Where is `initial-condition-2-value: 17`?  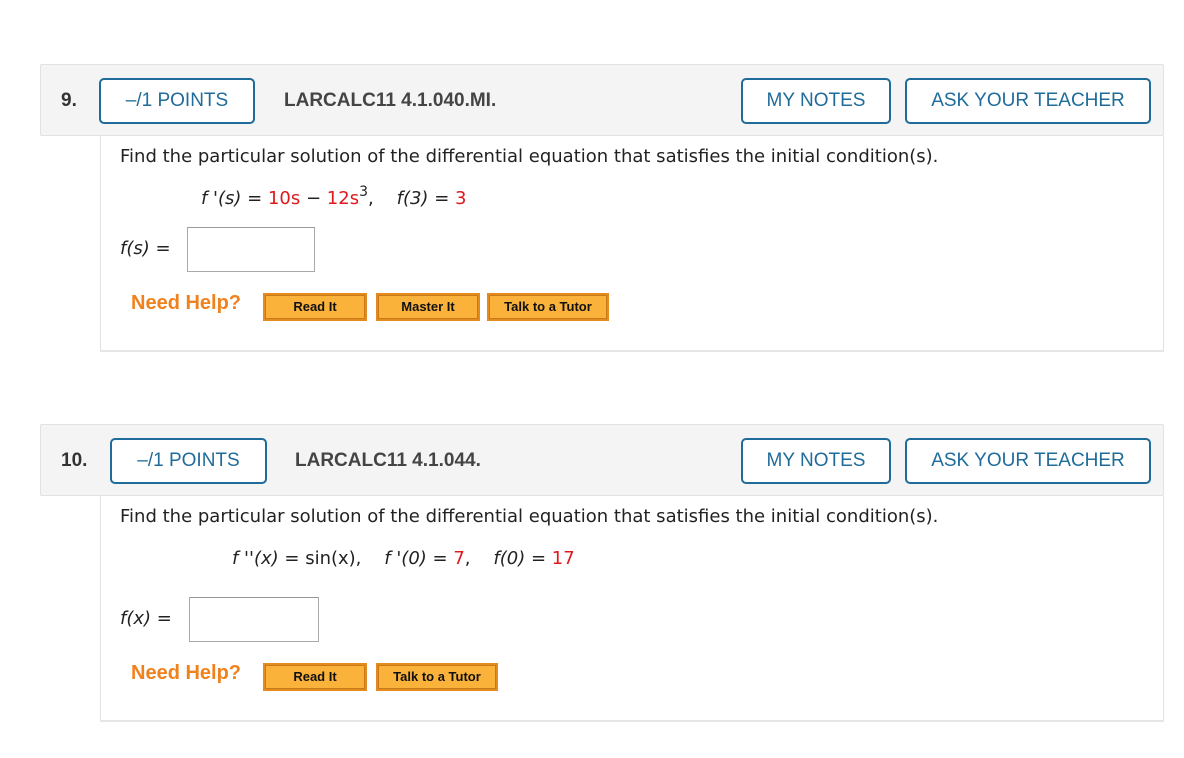
initial-condition-2-value: 17 is located at coordinates (563, 558).